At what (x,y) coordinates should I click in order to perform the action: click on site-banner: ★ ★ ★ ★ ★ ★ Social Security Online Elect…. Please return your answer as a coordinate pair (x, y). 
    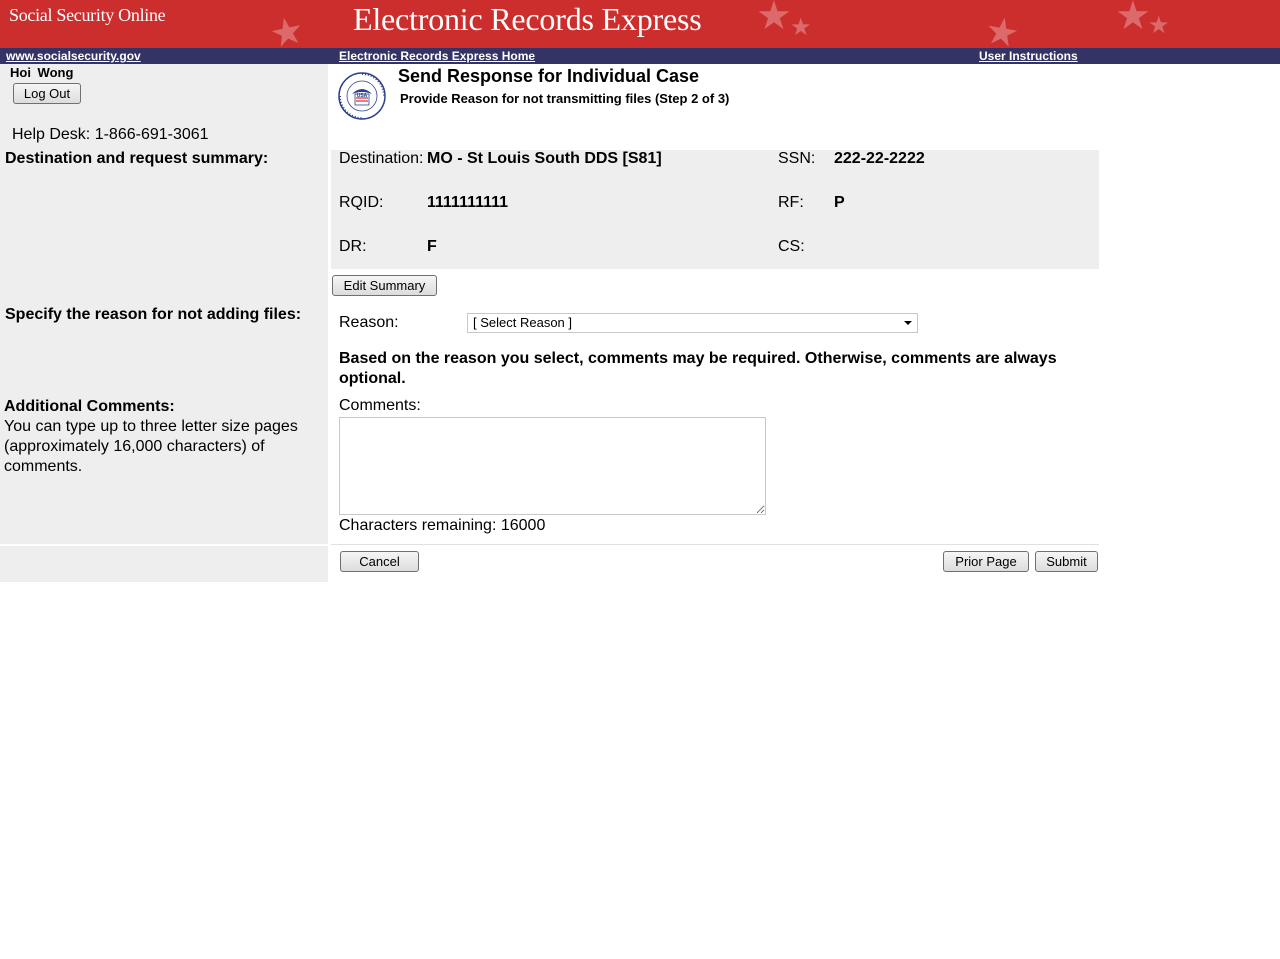
    Looking at the image, I should click on (640, 24).